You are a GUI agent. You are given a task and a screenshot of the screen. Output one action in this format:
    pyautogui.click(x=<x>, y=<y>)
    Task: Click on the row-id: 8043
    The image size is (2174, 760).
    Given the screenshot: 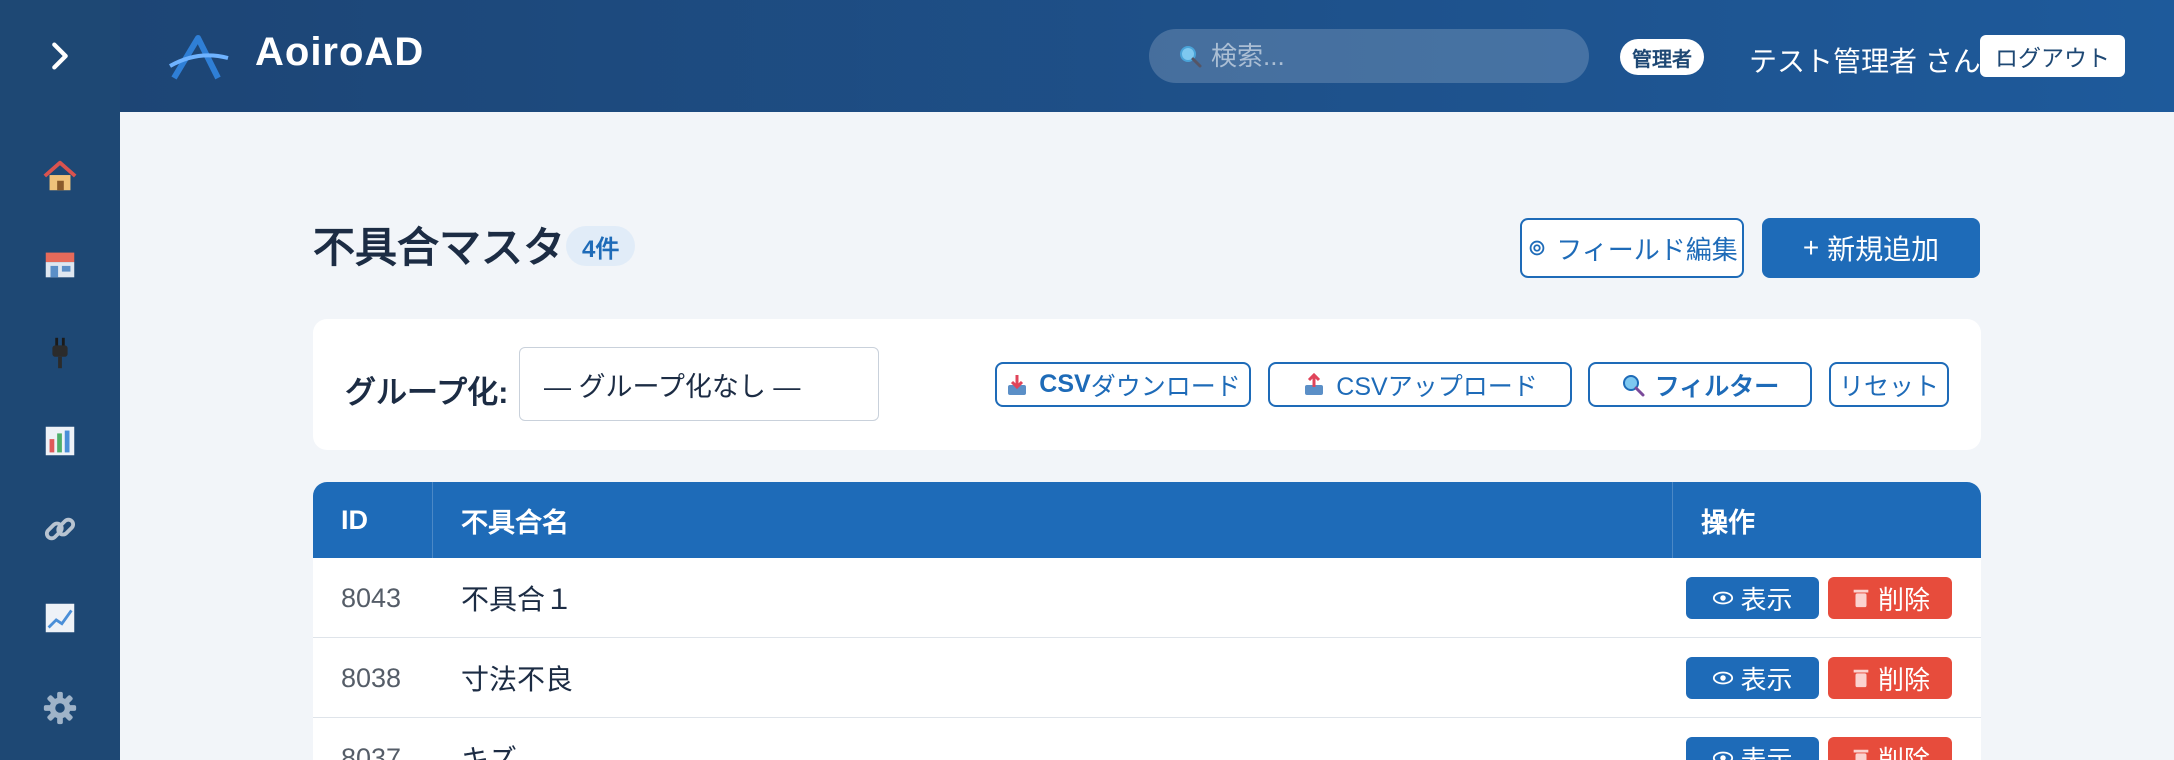 What is the action you would take?
    pyautogui.click(x=371, y=597)
    